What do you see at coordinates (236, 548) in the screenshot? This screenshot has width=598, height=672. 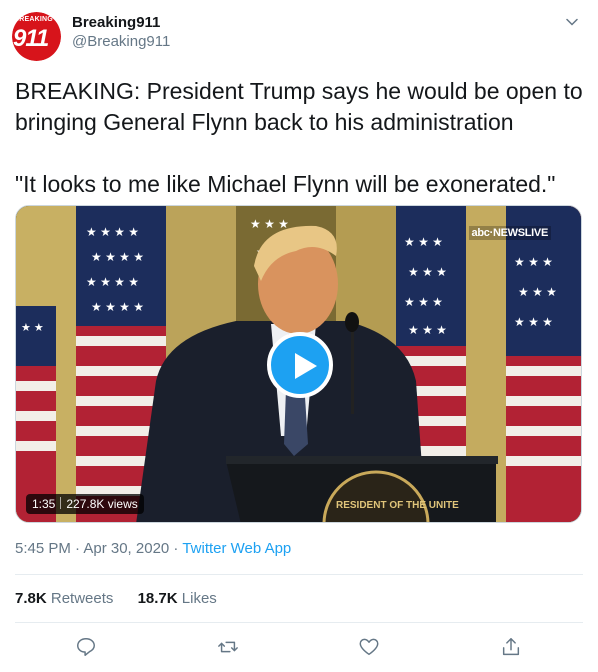 I see `source-app-link: Twitter Web App` at bounding box center [236, 548].